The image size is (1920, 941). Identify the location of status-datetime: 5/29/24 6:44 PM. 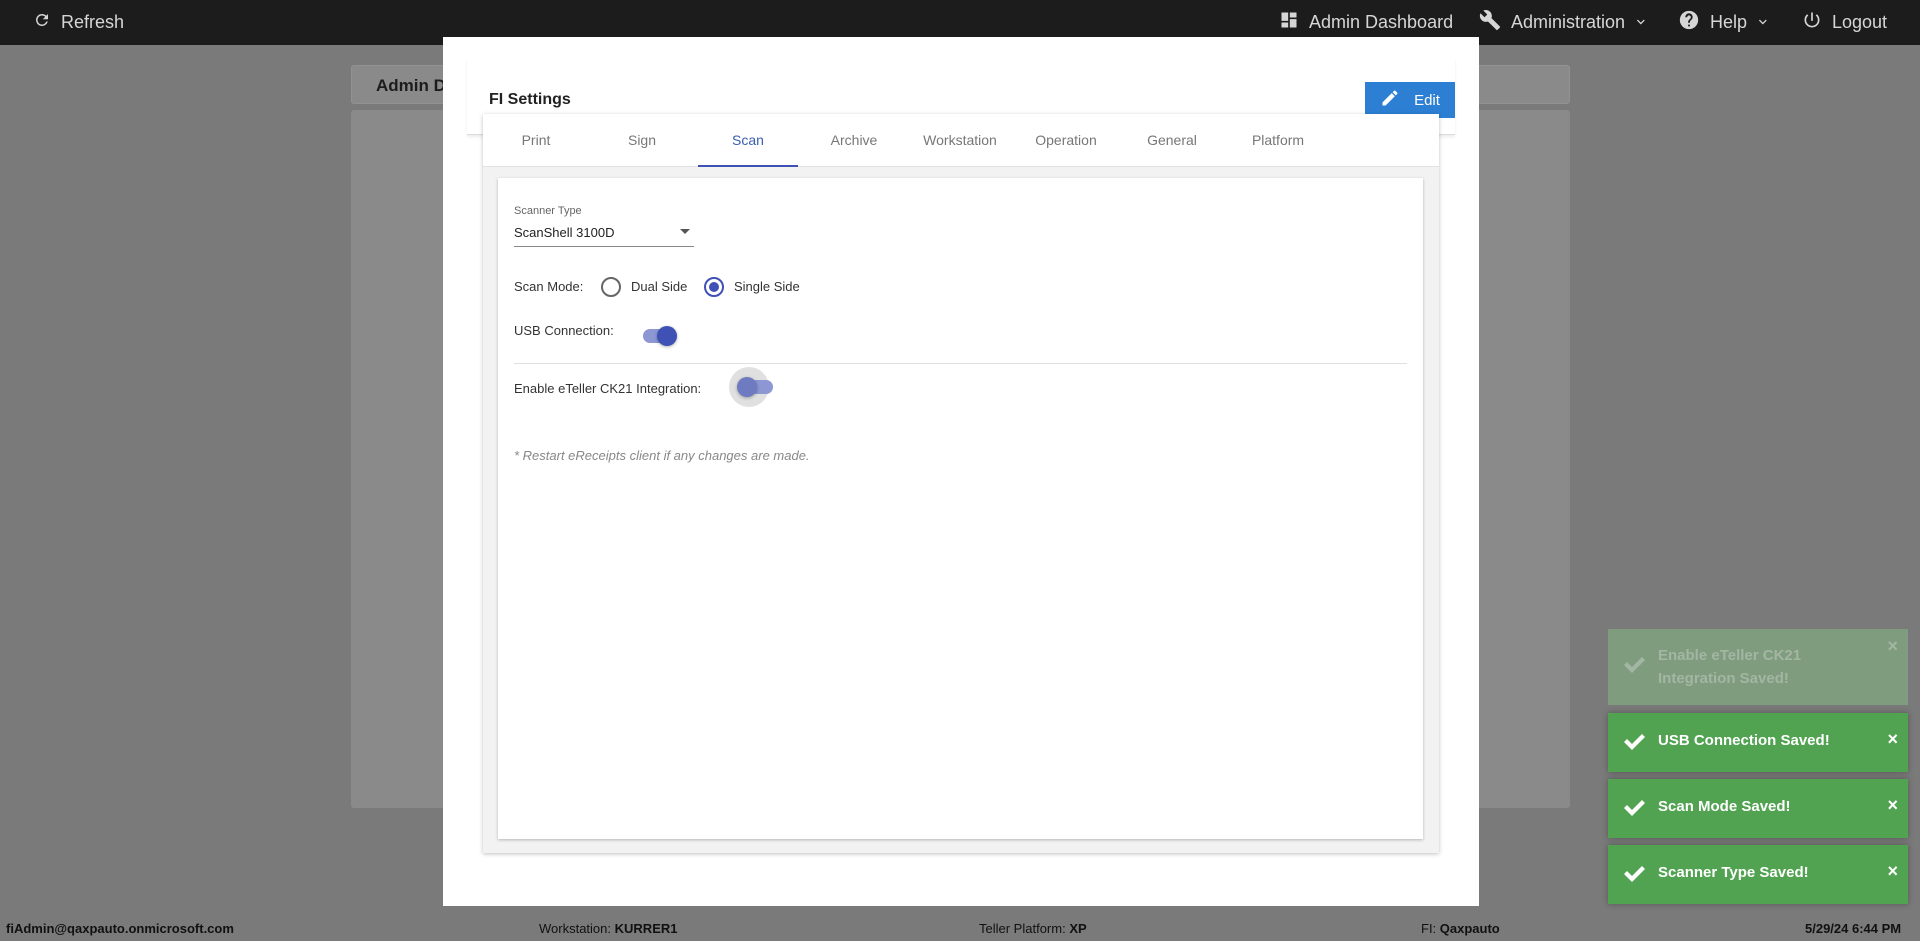
(1853, 928).